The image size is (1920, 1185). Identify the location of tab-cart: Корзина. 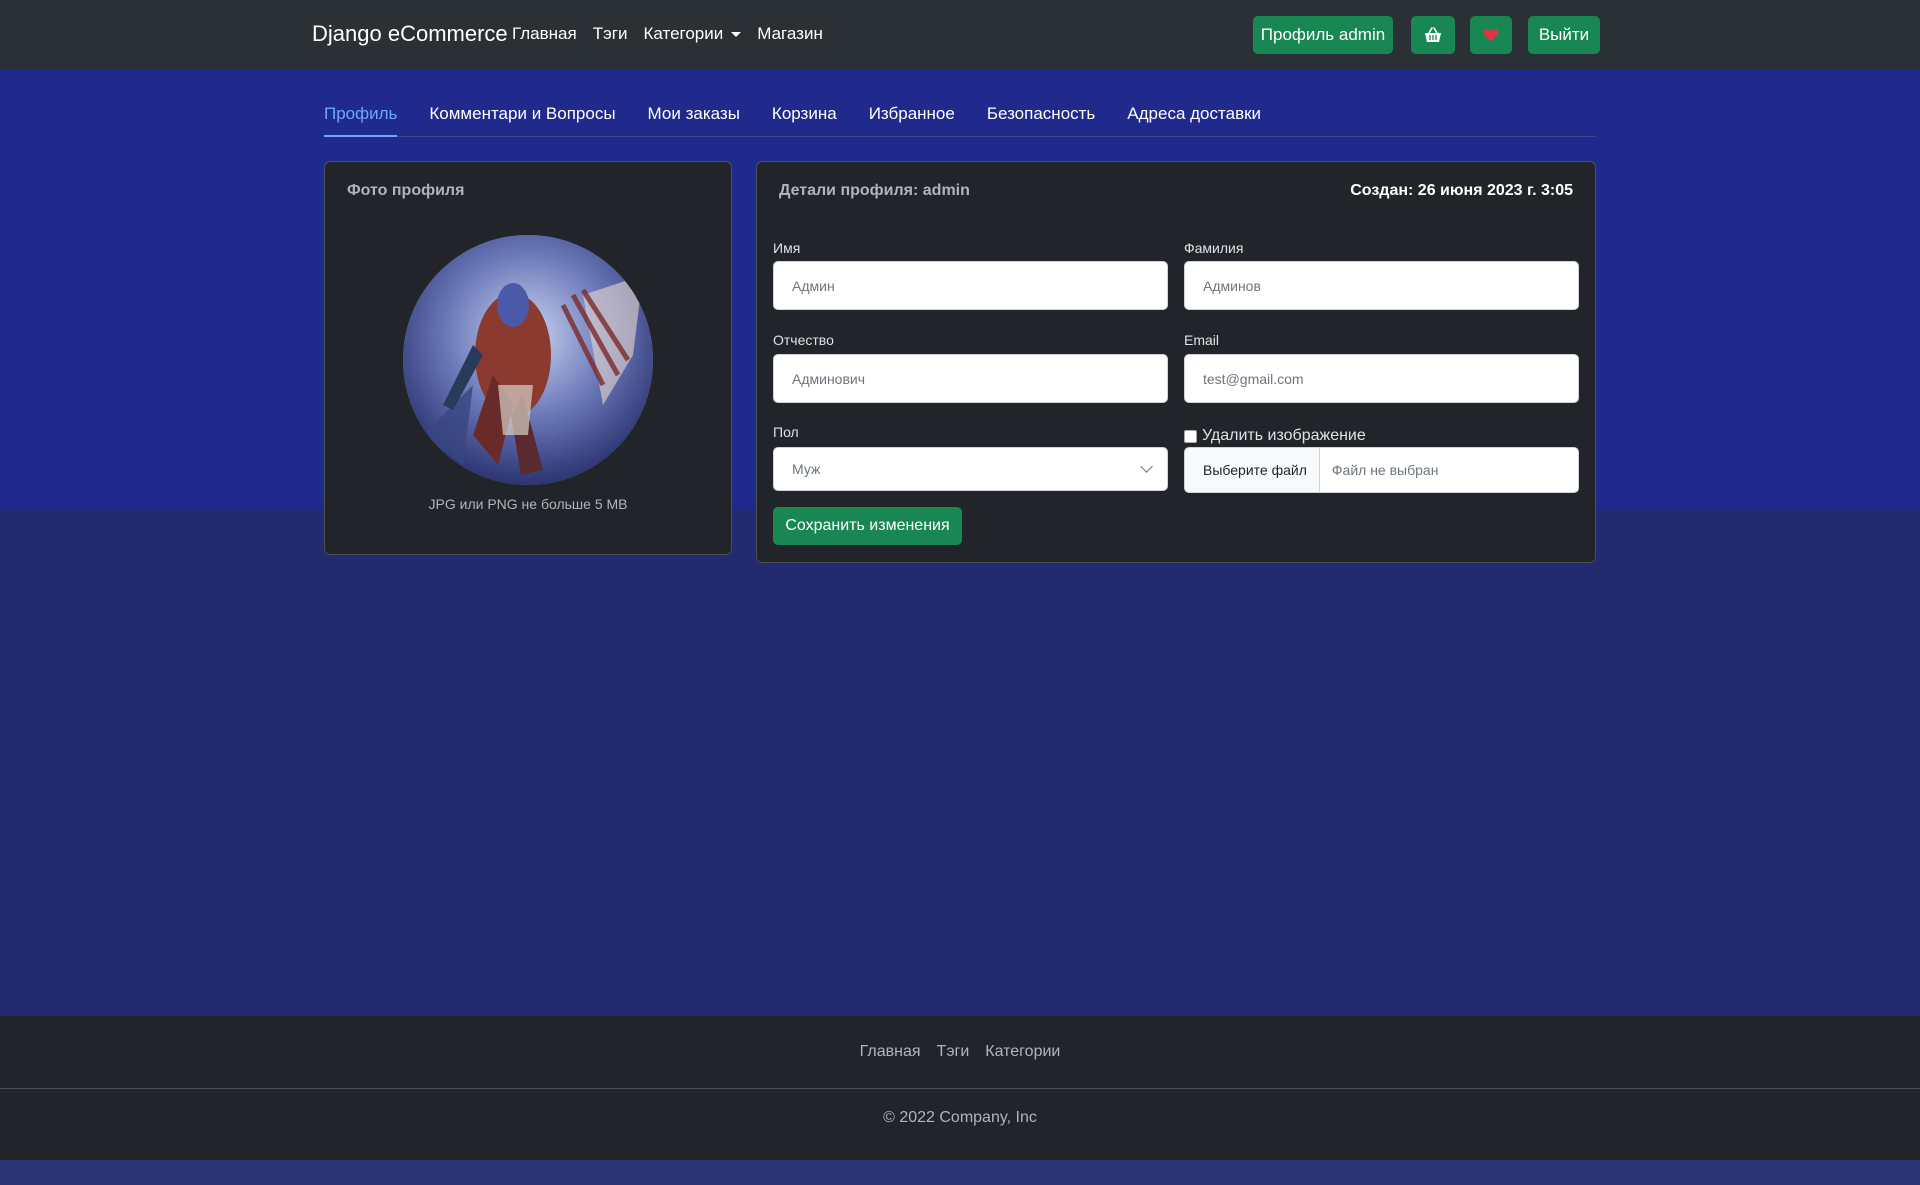
(804, 118).